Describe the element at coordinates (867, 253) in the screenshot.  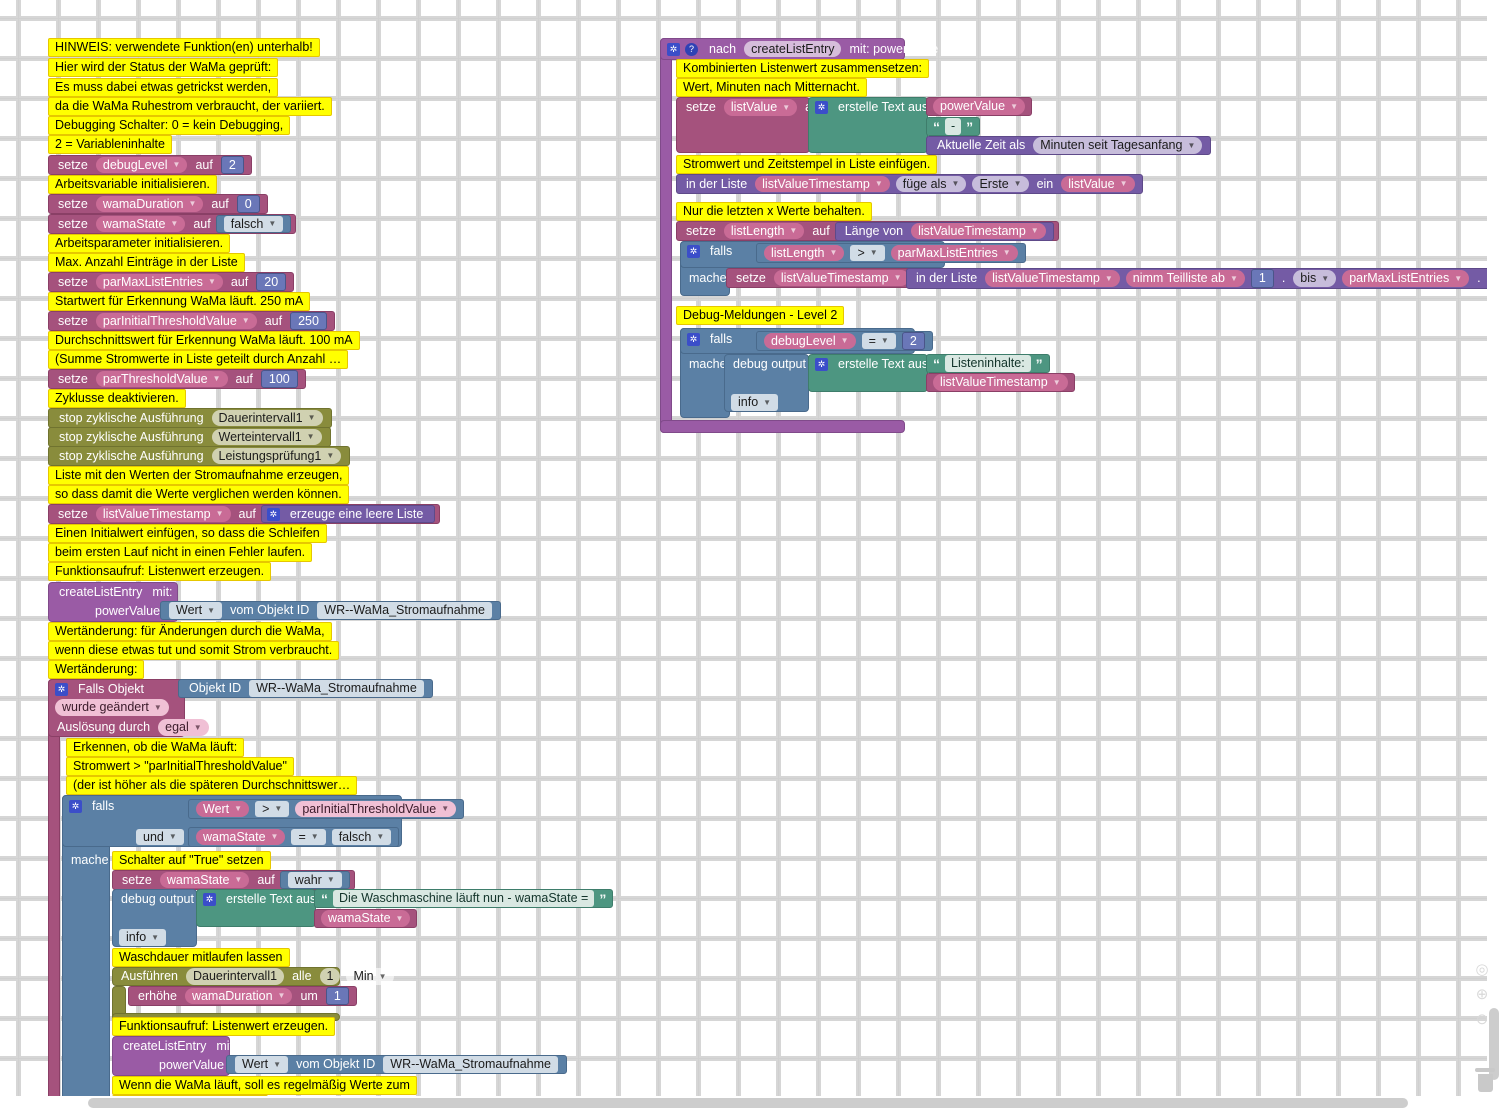
I see `operator-dropdown-gt: > ▼` at that location.